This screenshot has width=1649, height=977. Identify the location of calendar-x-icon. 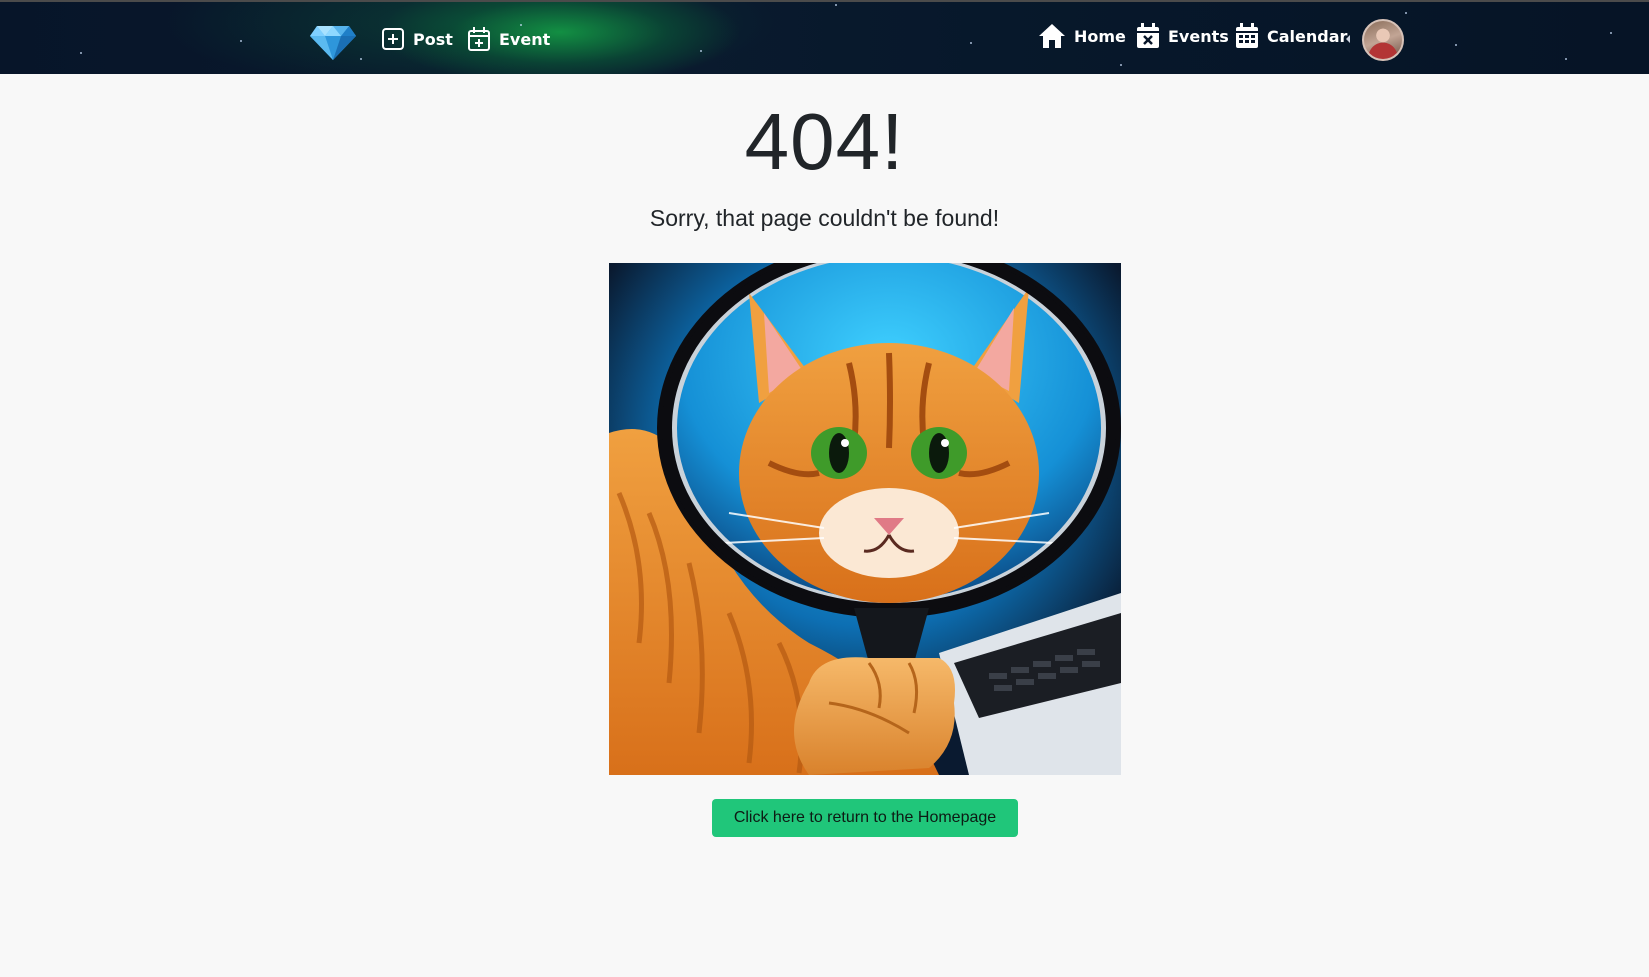
(1148, 36).